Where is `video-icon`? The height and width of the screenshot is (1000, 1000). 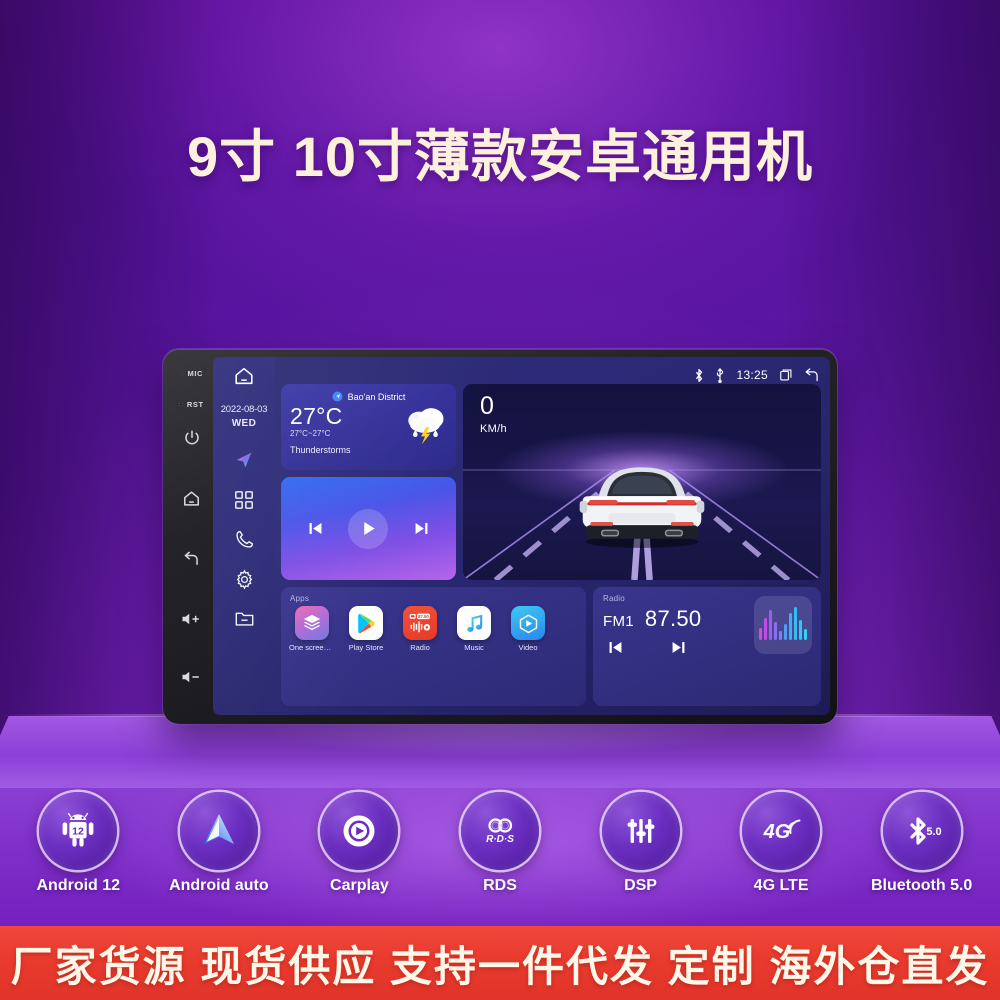
video-icon is located at coordinates (528, 623).